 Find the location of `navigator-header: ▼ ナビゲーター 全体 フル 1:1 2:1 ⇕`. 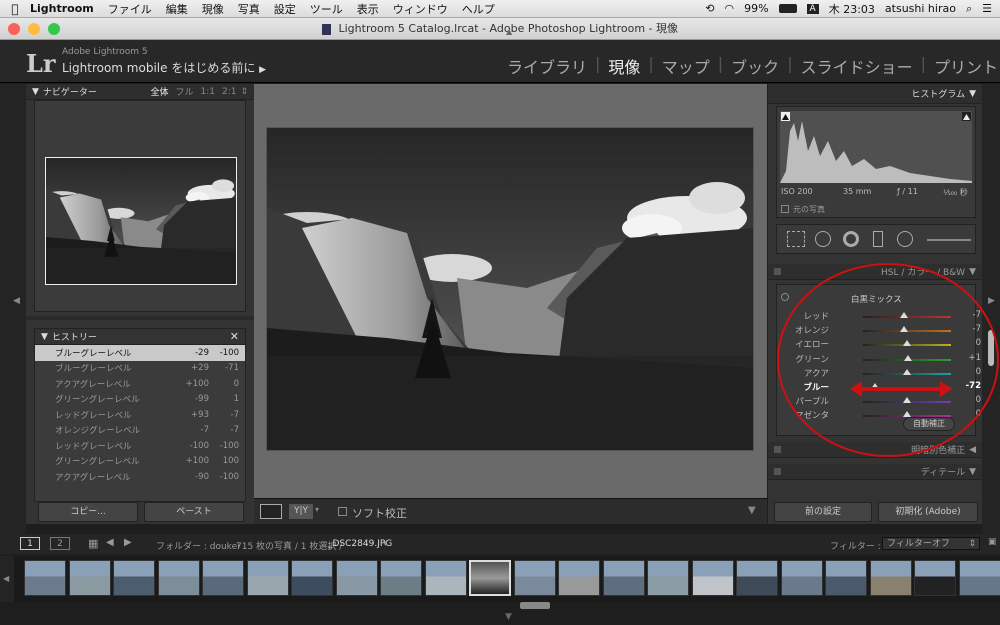

navigator-header: ▼ ナビゲーター 全体 フル 1:1 2:1 ⇕ is located at coordinates (140, 92).